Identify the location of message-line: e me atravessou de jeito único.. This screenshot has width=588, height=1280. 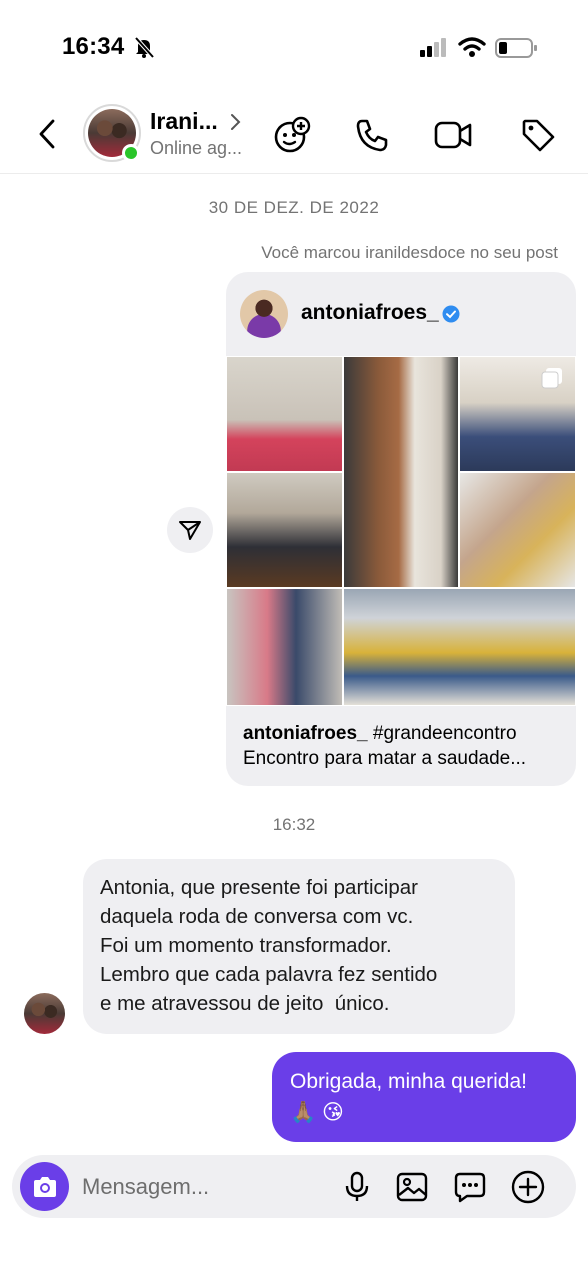
(245, 1003).